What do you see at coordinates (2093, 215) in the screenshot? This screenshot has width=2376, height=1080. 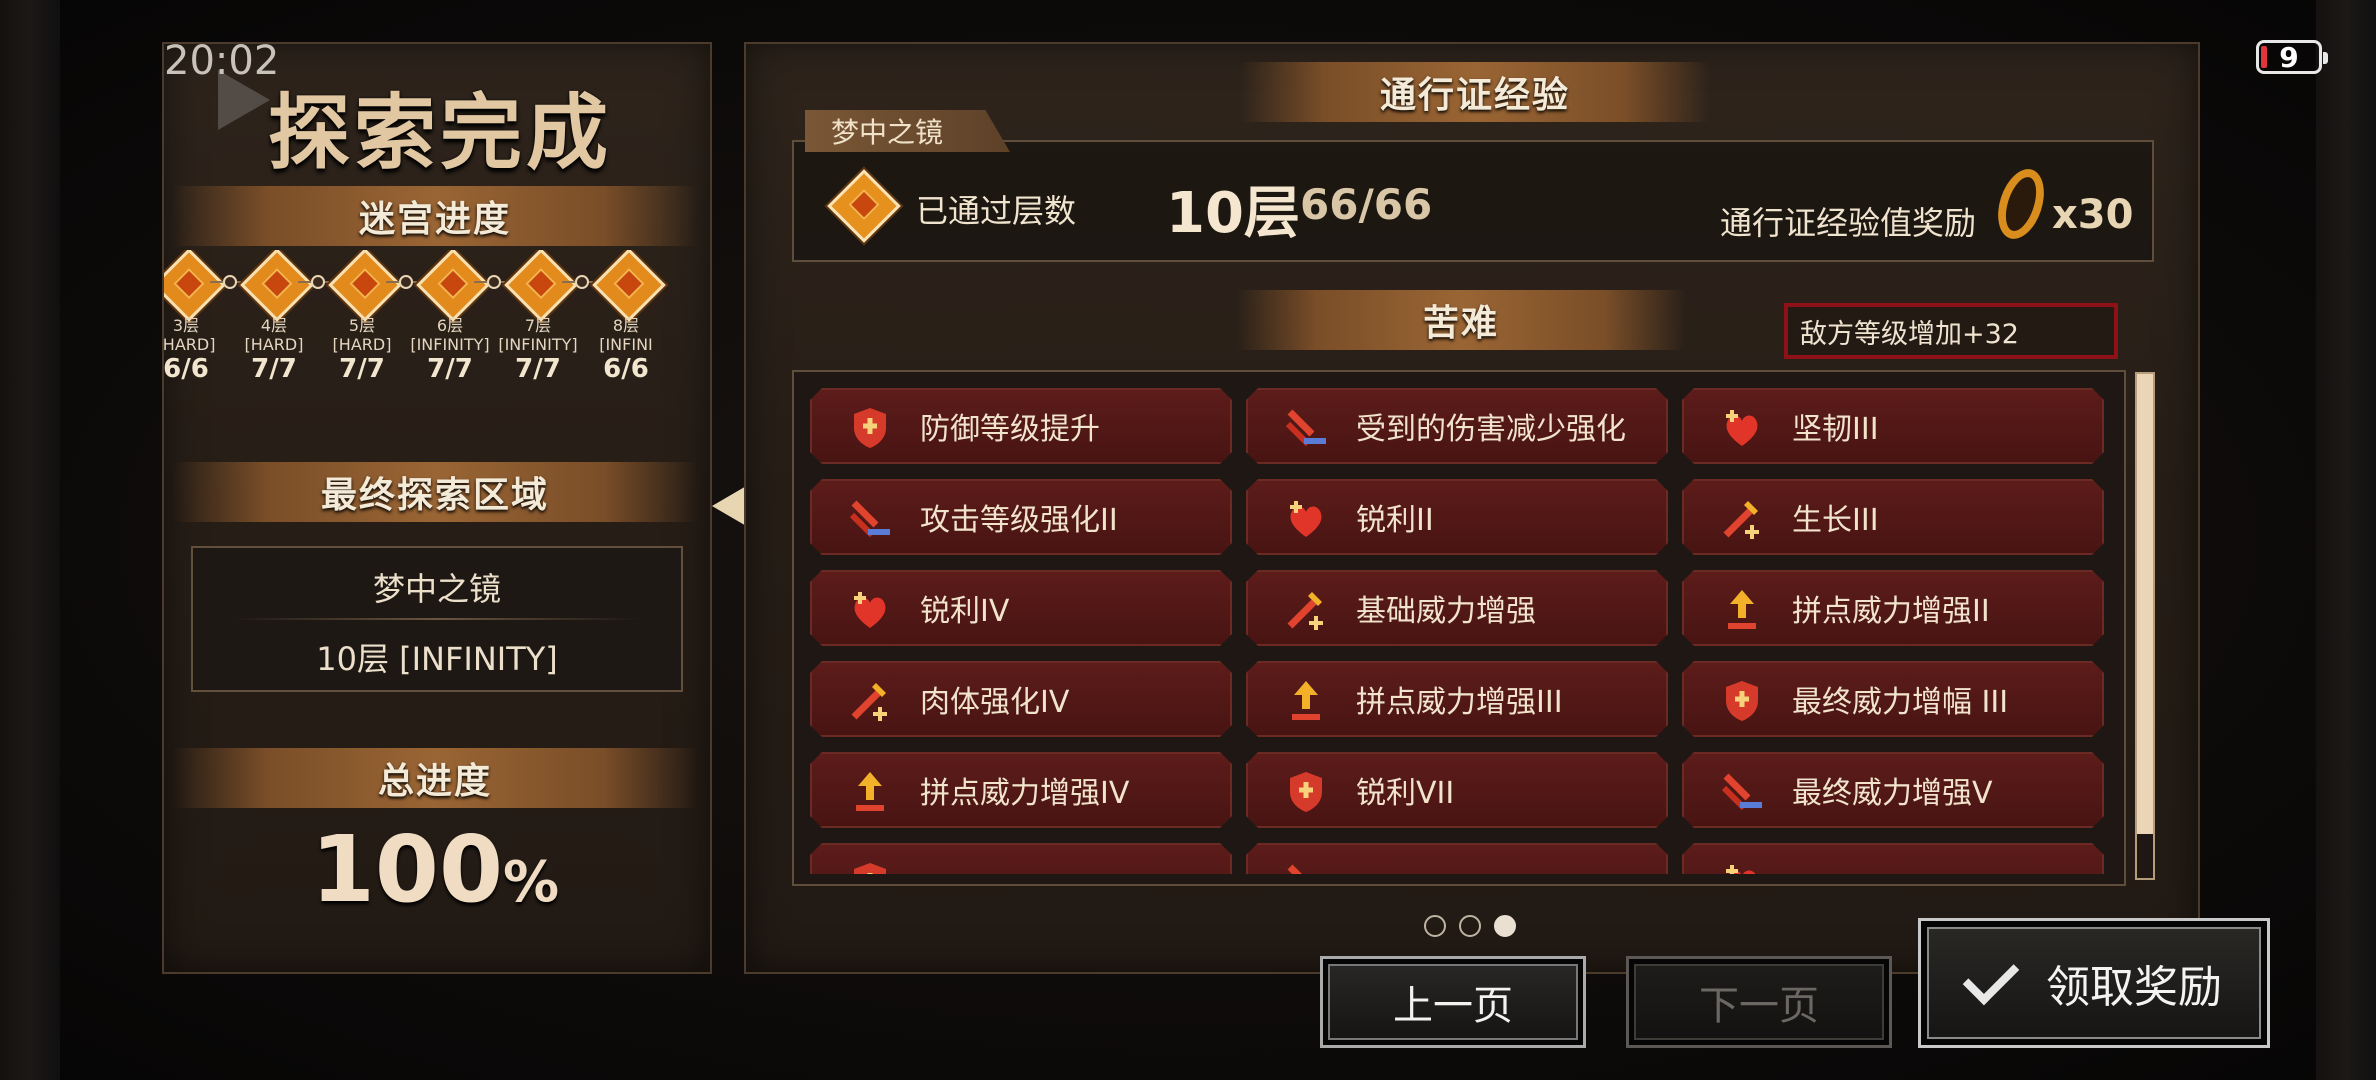 I see `pass-exp-reward-value: x30` at bounding box center [2093, 215].